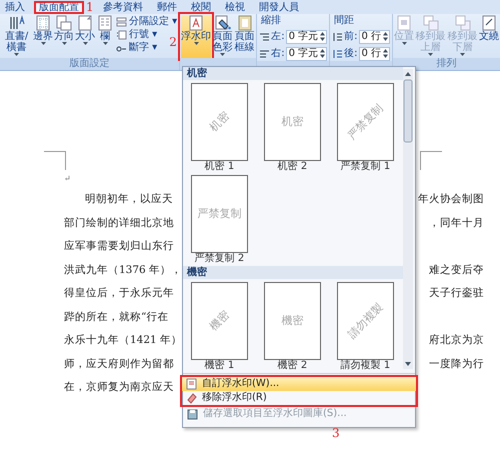 This screenshot has height=449, width=500. I want to click on watermark-caption: 严禁复制 1, so click(365, 167).